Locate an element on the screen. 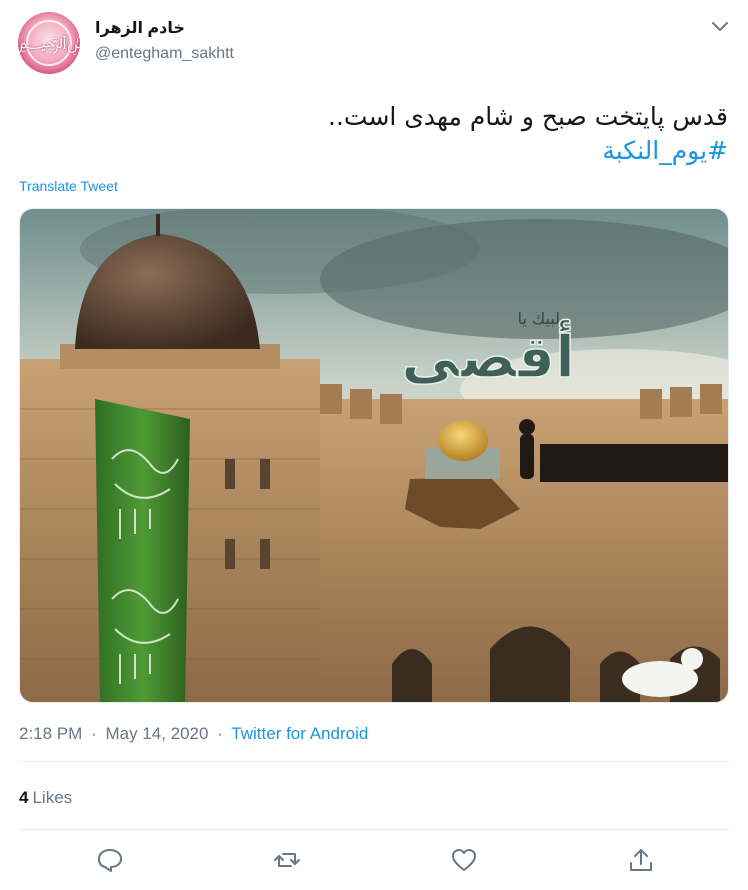 Image resolution: width=748 pixels, height=890 pixels. chevron-down-icon is located at coordinates (720, 27).